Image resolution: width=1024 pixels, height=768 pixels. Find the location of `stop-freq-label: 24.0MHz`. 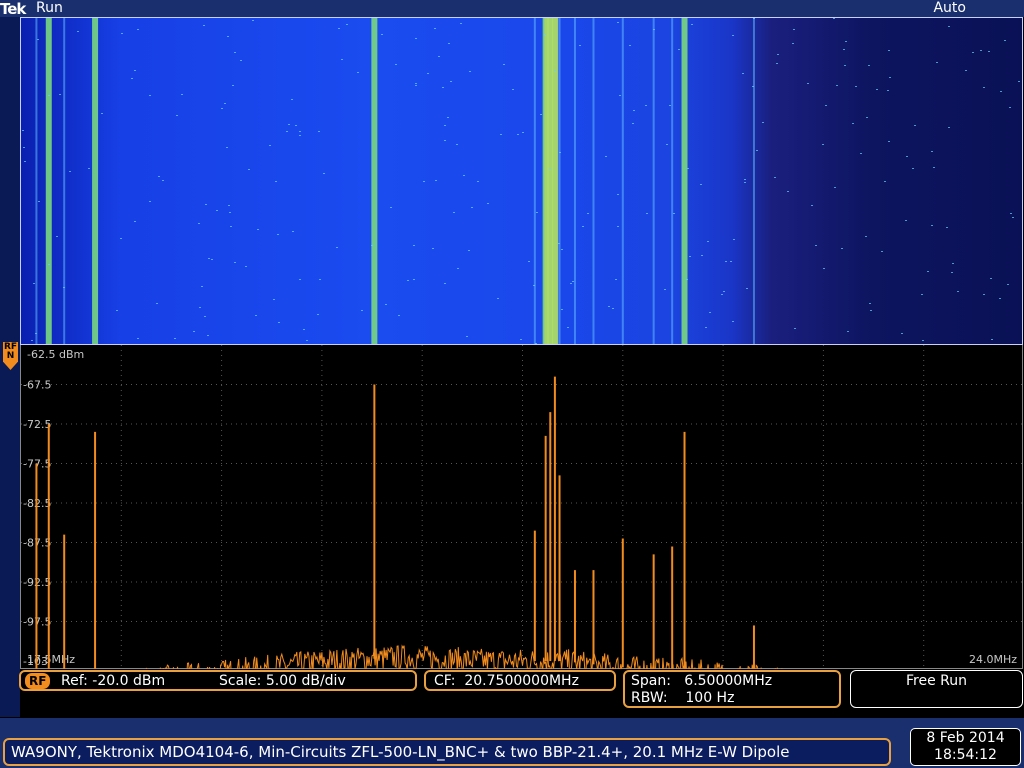

stop-freq-label: 24.0MHz is located at coordinates (993, 659).